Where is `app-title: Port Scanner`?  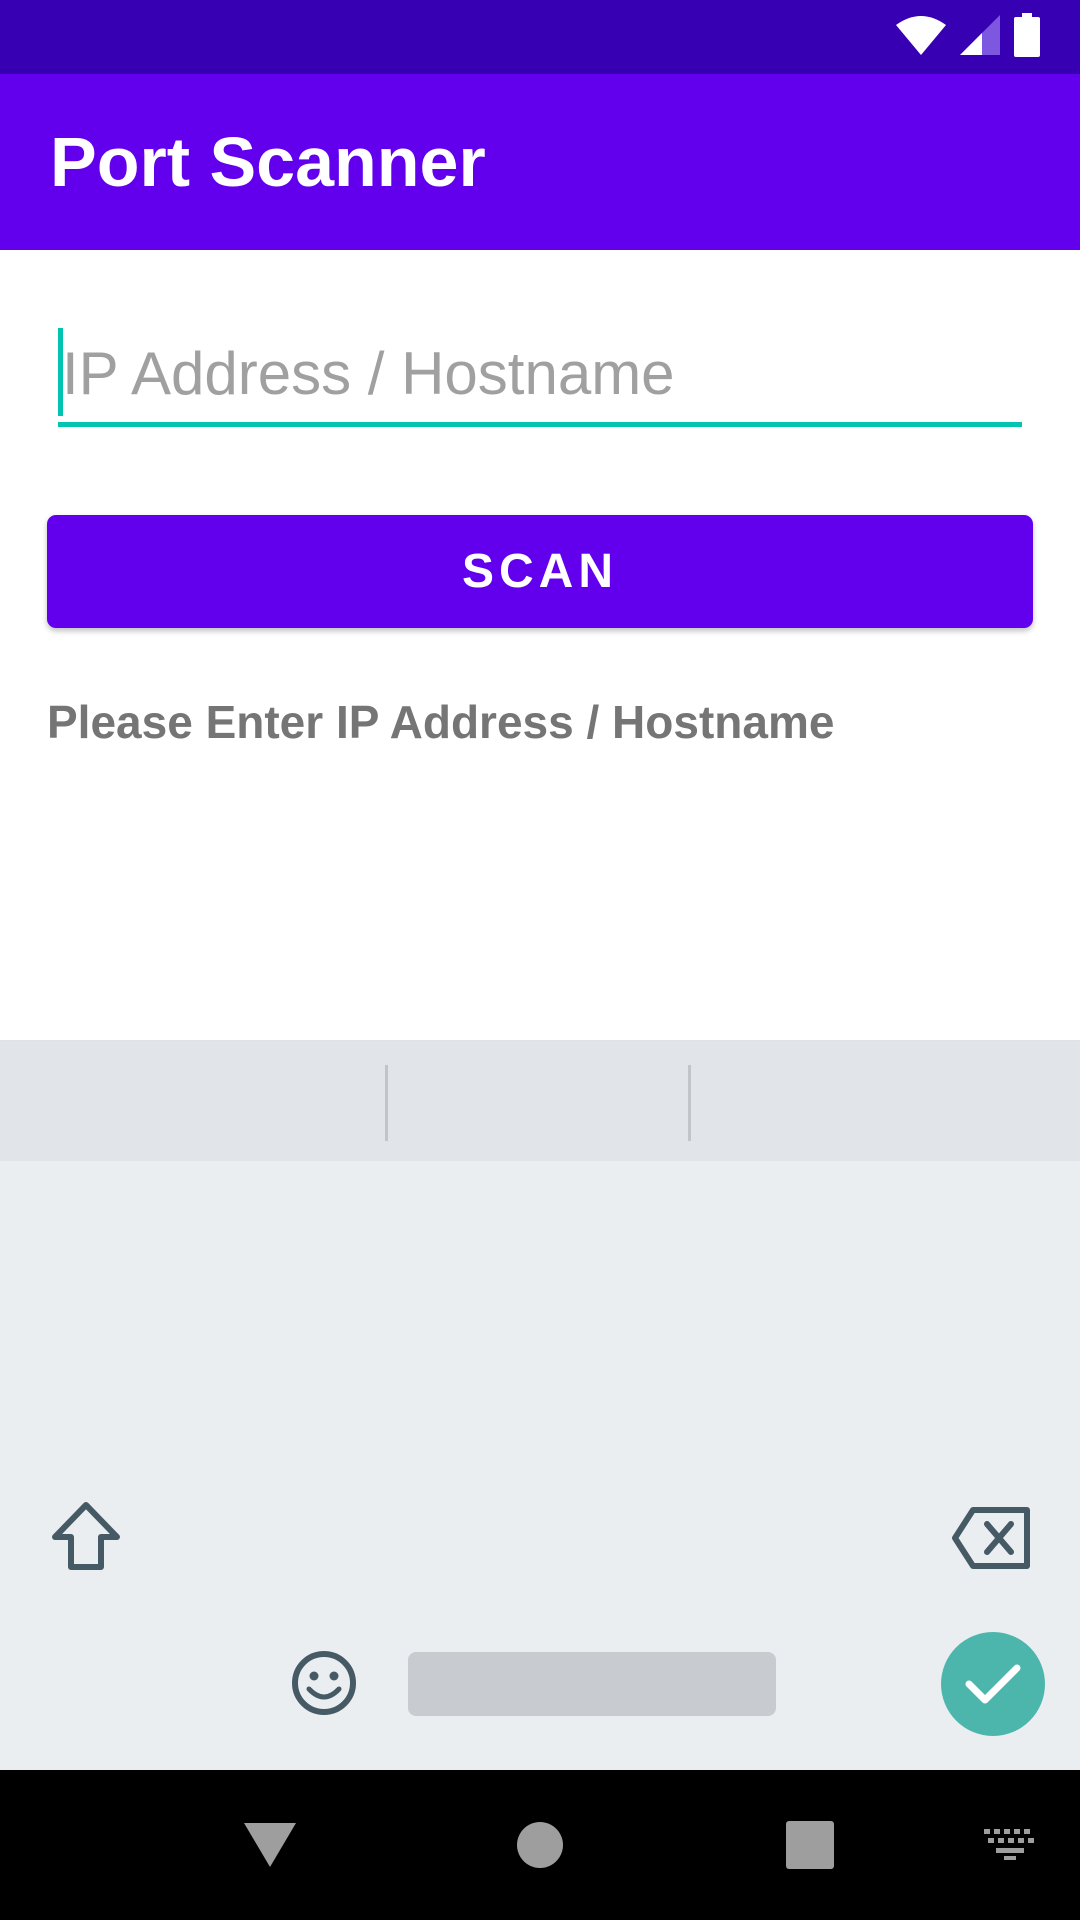
app-title: Port Scanner is located at coordinates (268, 162).